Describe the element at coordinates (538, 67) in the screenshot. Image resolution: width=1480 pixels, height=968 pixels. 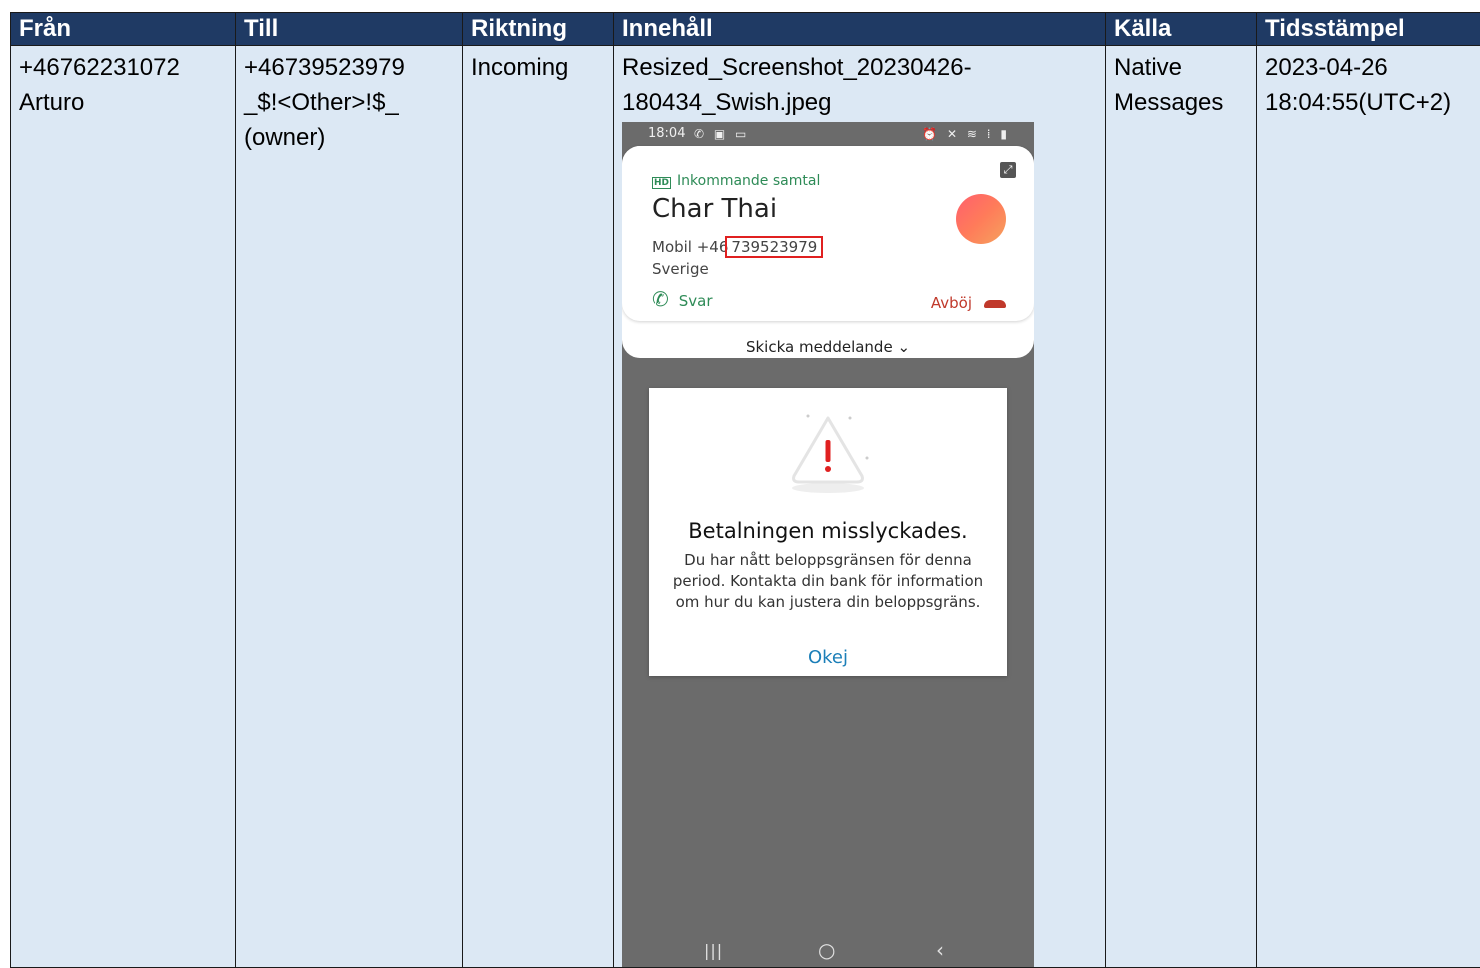
I see `direction-value: Incoming` at that location.